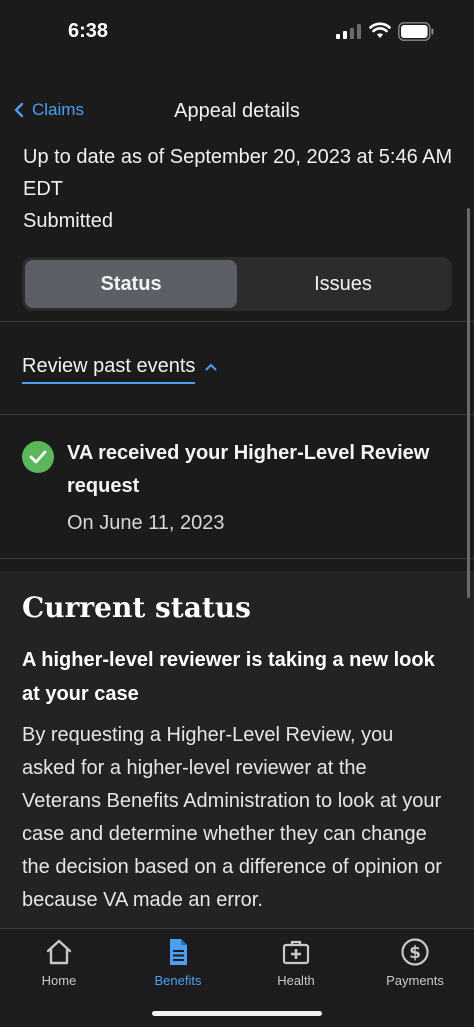  Describe the element at coordinates (59, 980) in the screenshot. I see `tab-home-label: Home` at that location.